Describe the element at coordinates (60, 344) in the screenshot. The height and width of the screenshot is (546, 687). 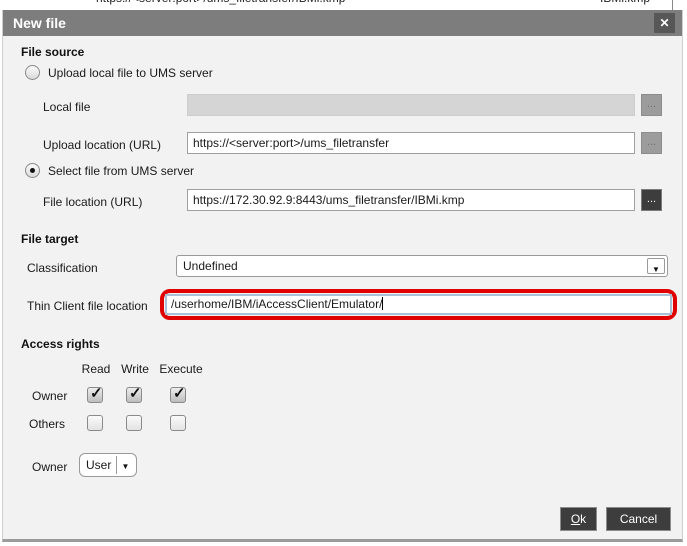
I see `access-rights-heading: Access rights` at that location.